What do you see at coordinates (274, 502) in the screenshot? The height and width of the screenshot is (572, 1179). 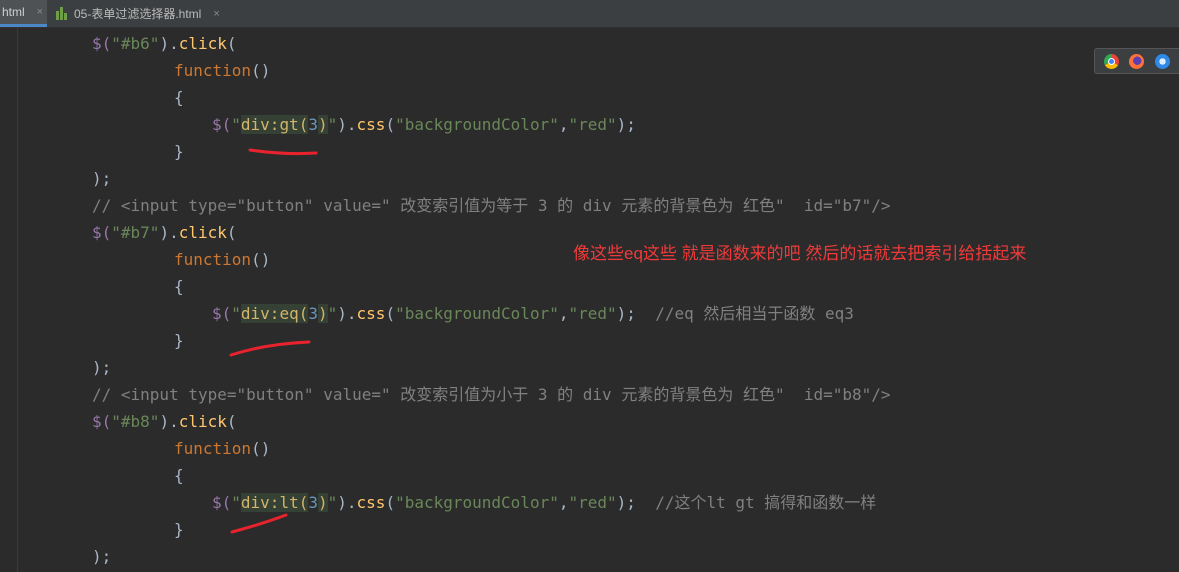 I see `token: div:lt(` at bounding box center [274, 502].